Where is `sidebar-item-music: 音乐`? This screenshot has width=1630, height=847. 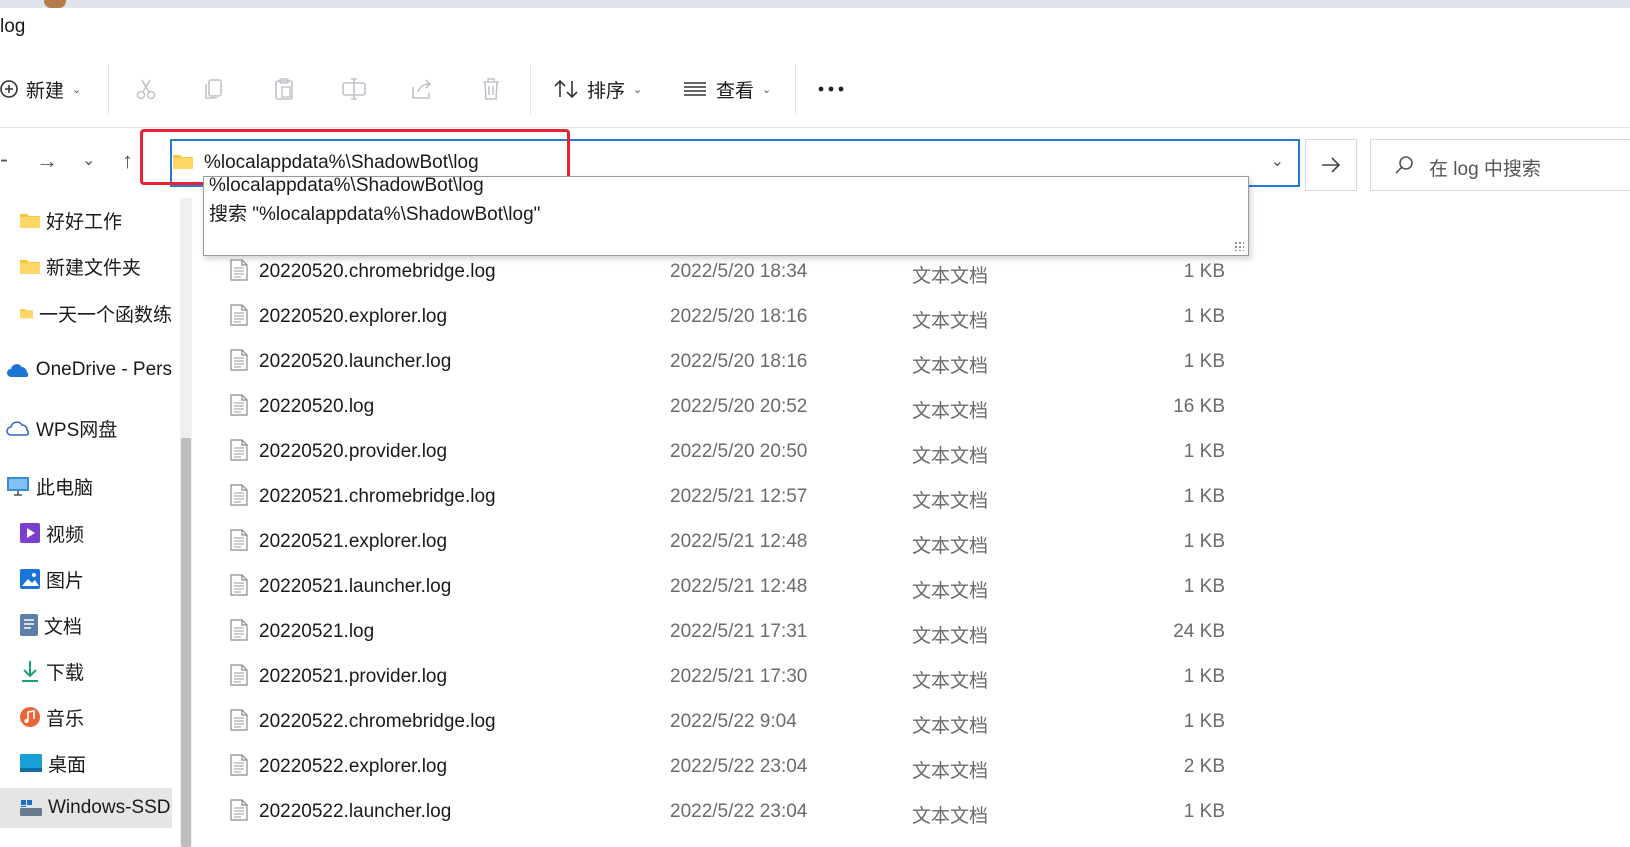 sidebar-item-music: 音乐 is located at coordinates (86, 717).